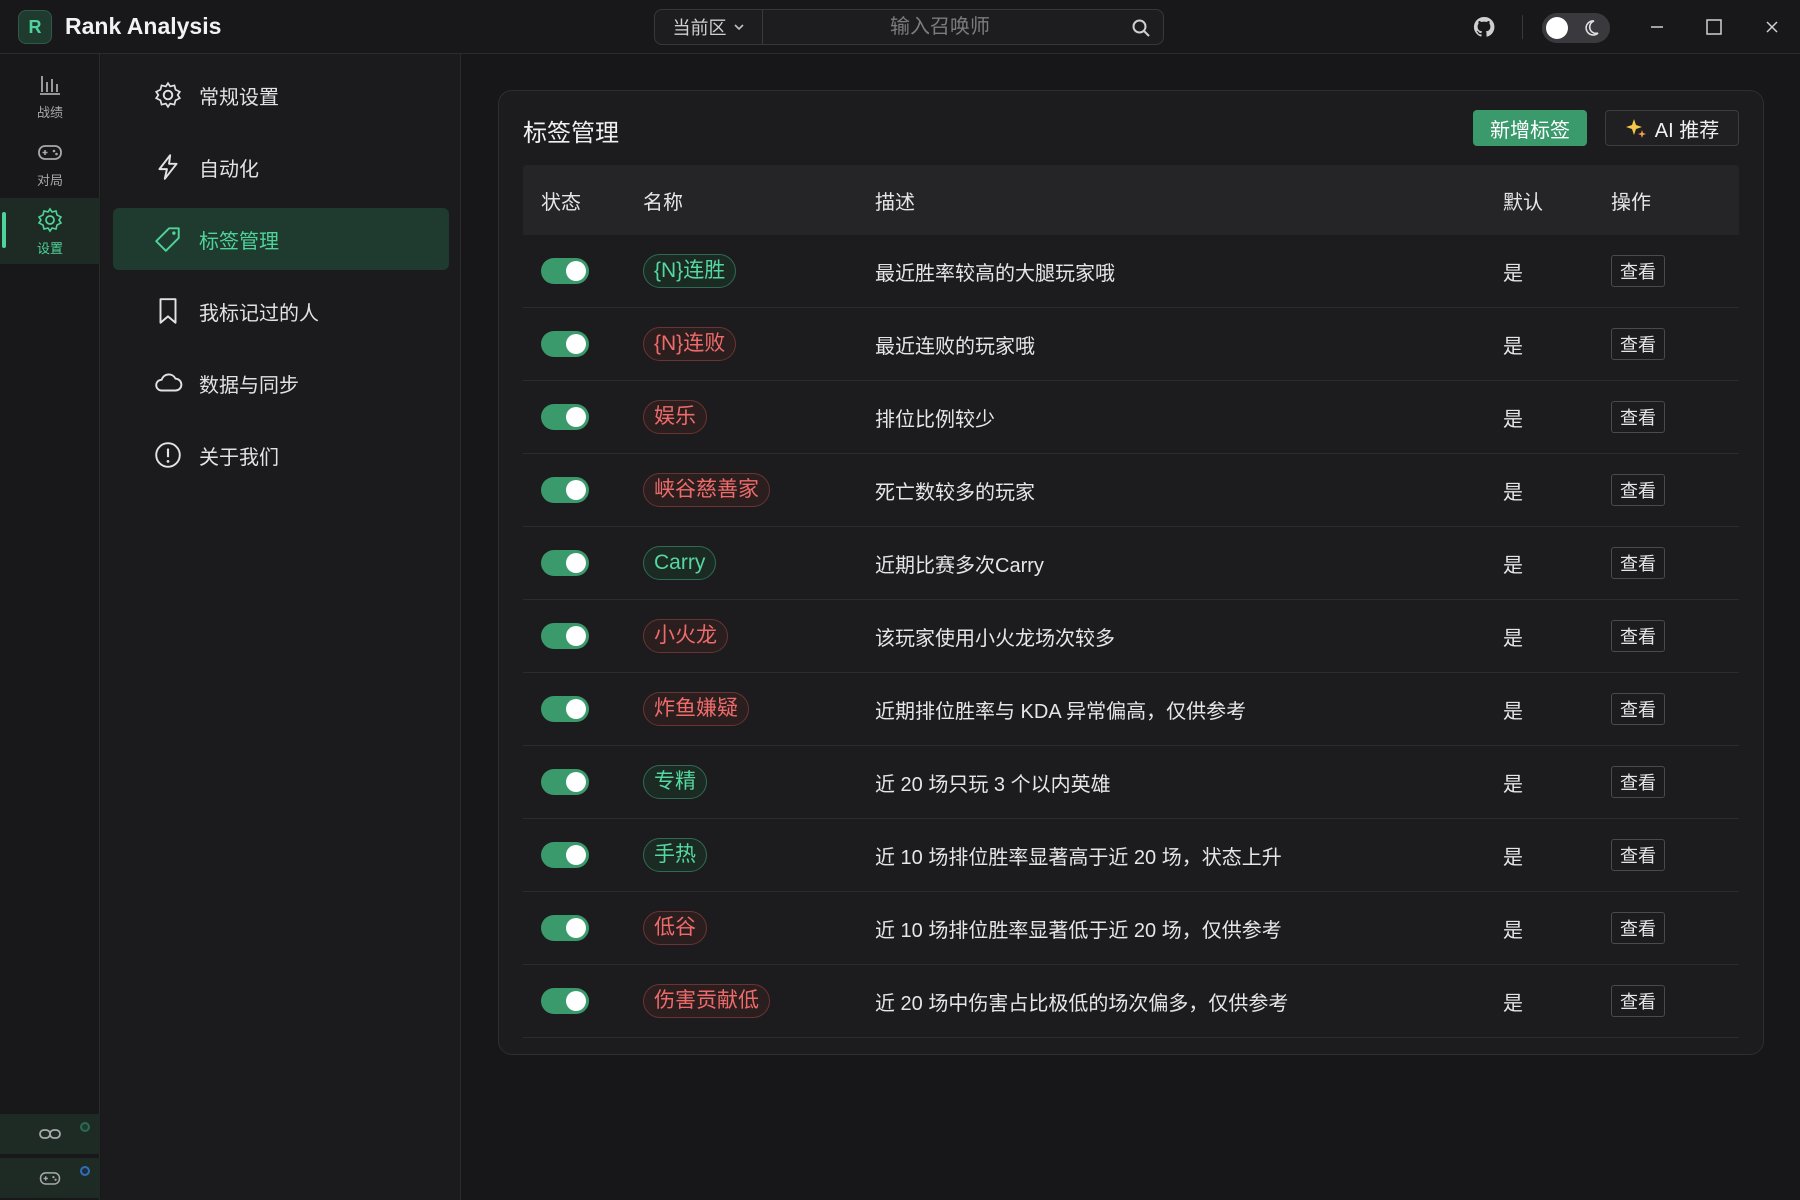 The height and width of the screenshot is (1200, 1800). I want to click on minimize-icon, so click(1657, 27).